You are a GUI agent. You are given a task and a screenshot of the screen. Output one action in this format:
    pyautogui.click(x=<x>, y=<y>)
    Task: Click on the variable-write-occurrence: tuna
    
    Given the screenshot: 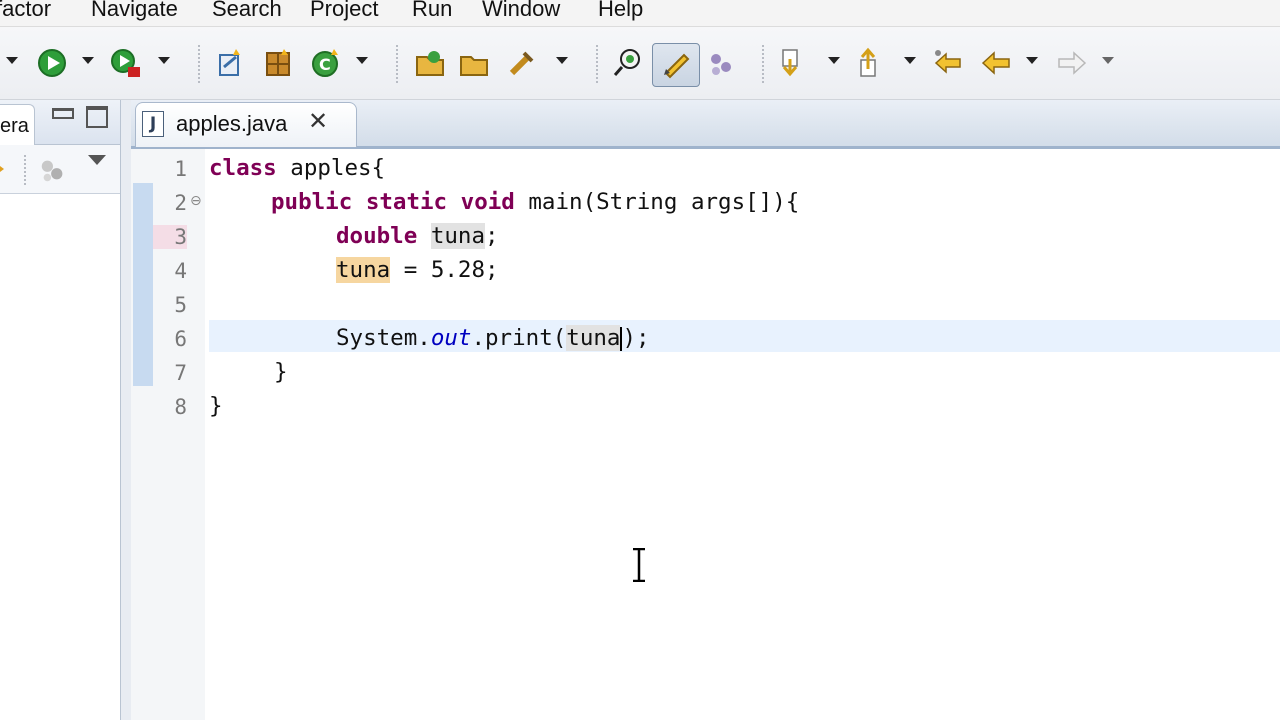 What is the action you would take?
    pyautogui.click(x=363, y=270)
    